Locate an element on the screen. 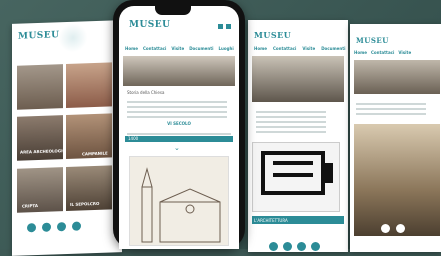  site-logo: MUSEU is located at coordinates (39, 35).